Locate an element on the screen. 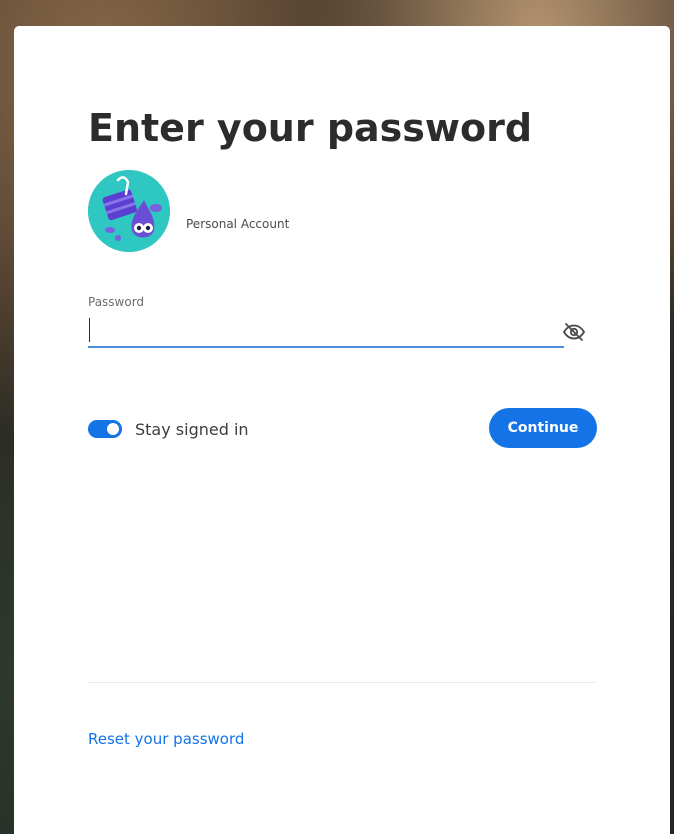 The image size is (674, 834). account-avatar is located at coordinates (129, 211).